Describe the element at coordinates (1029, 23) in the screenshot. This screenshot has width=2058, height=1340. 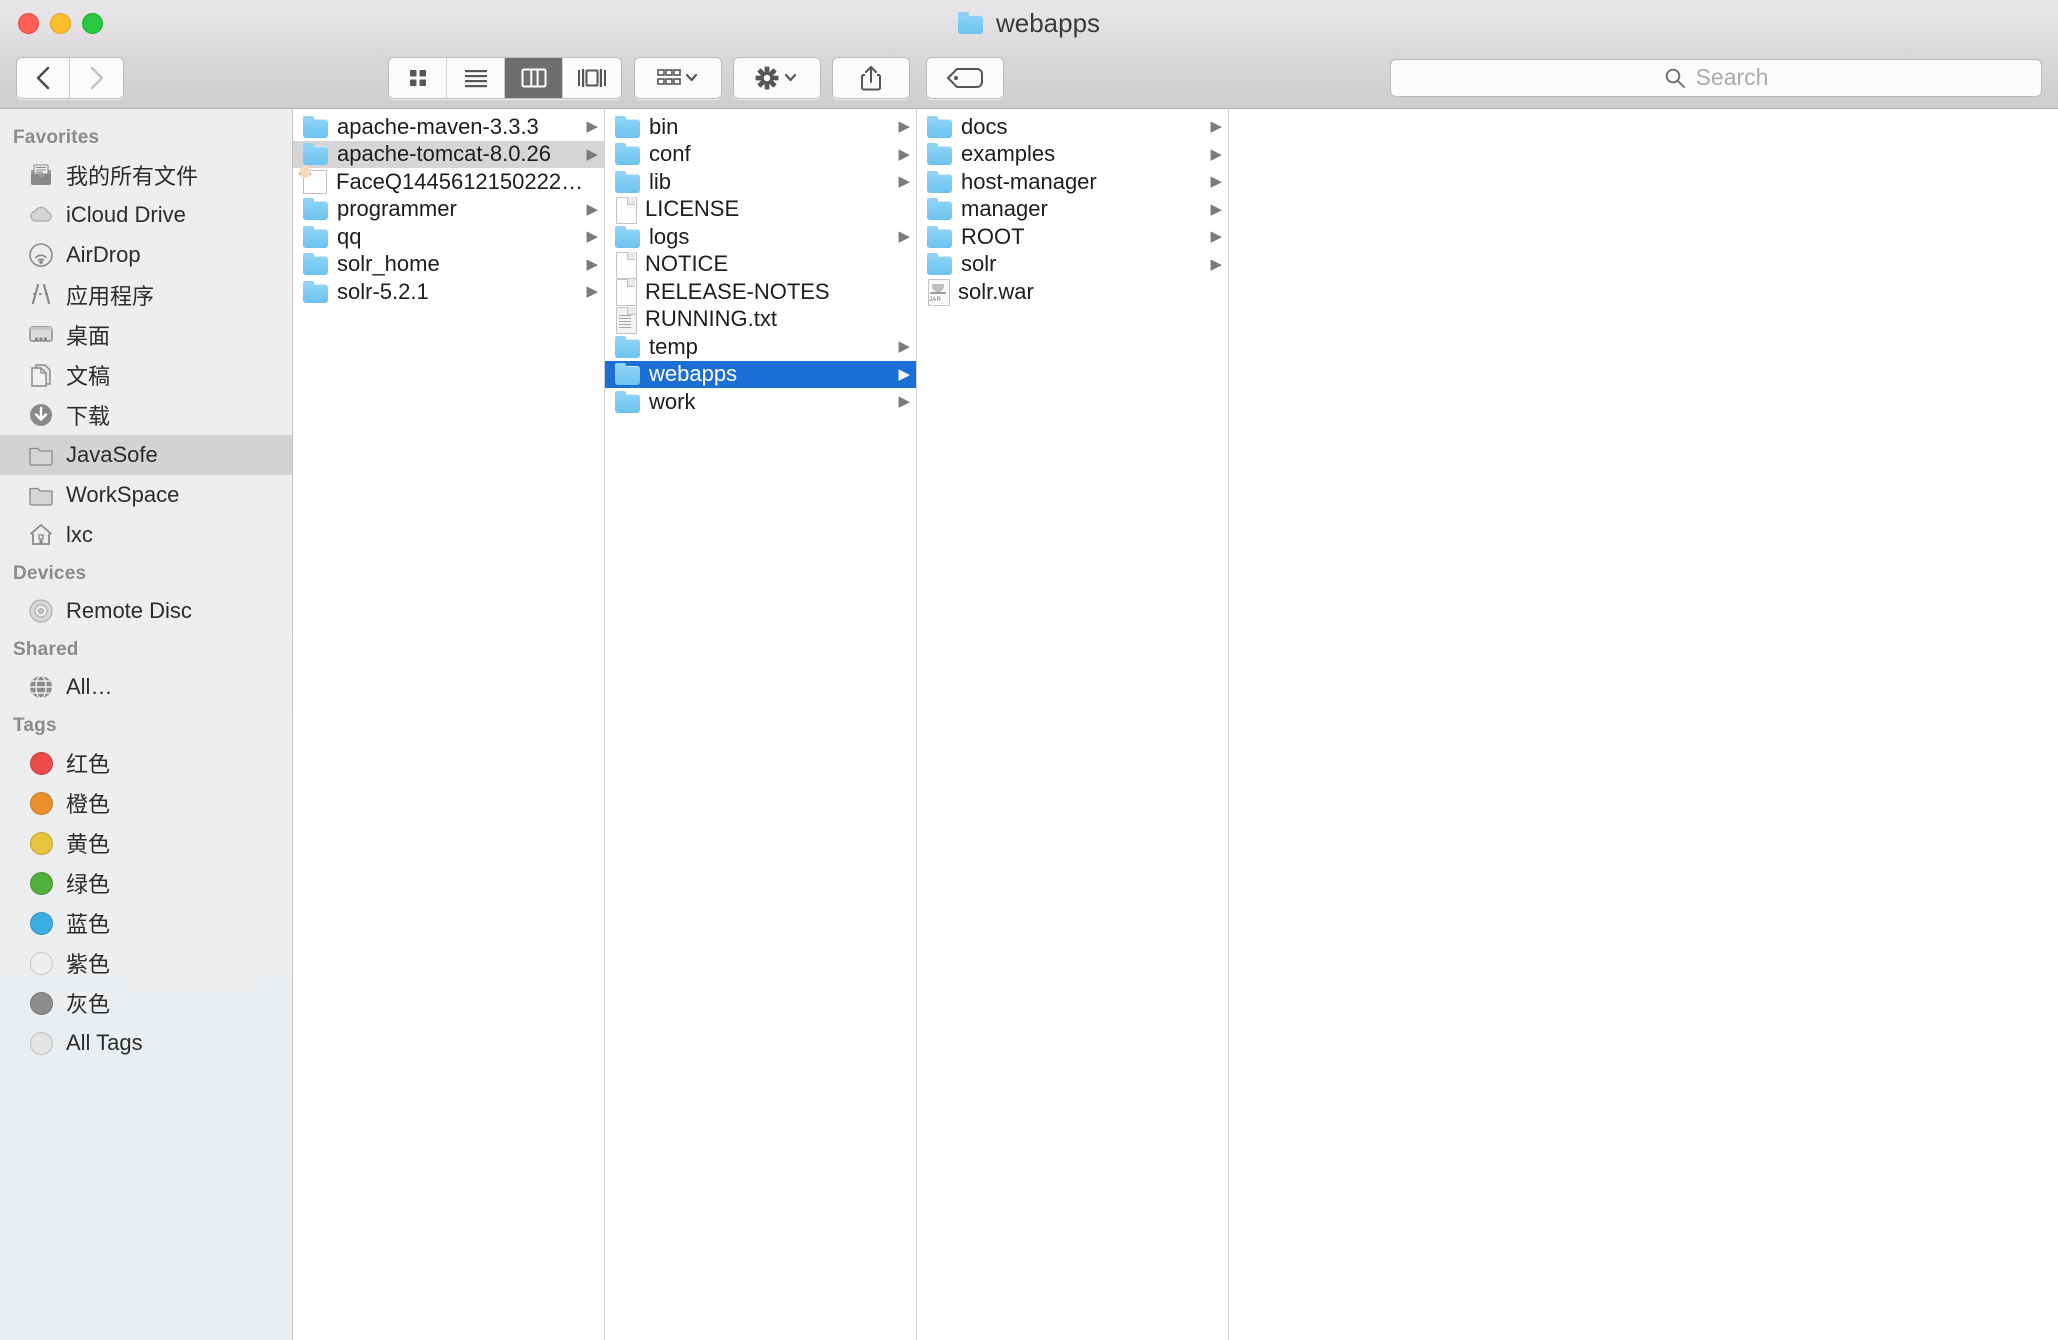
I see `window-title-group: webapps` at that location.